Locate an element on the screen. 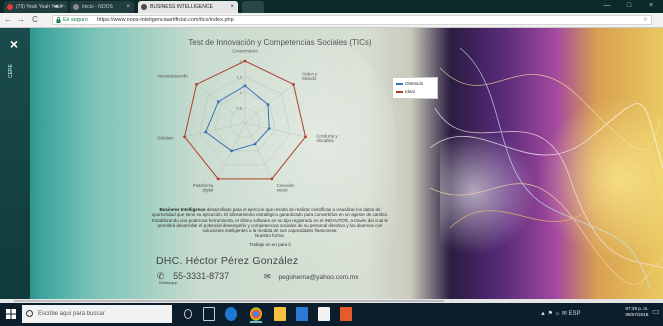  contact-email: ✉ pegoherna@yahoo.com.mx is located at coordinates (311, 276).